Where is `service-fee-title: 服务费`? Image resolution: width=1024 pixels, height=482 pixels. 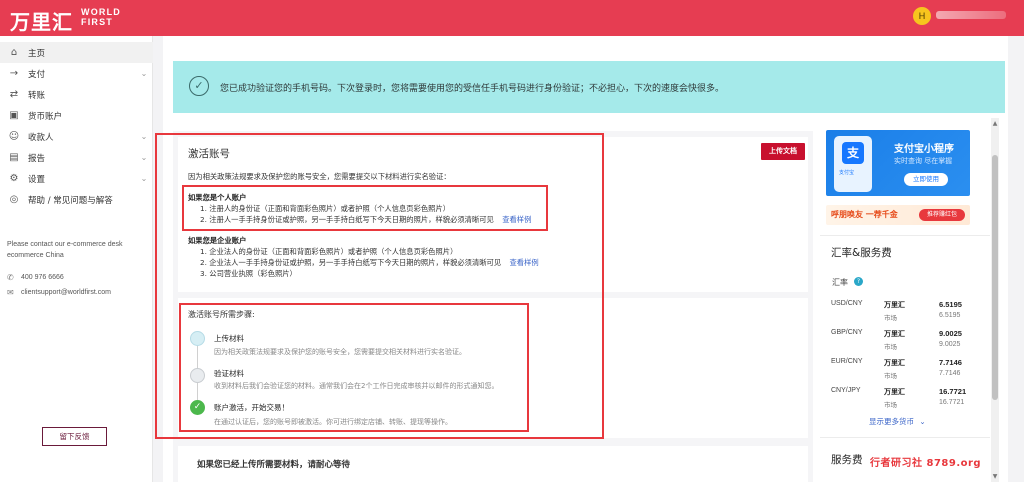 service-fee-title: 服务费 is located at coordinates (847, 460).